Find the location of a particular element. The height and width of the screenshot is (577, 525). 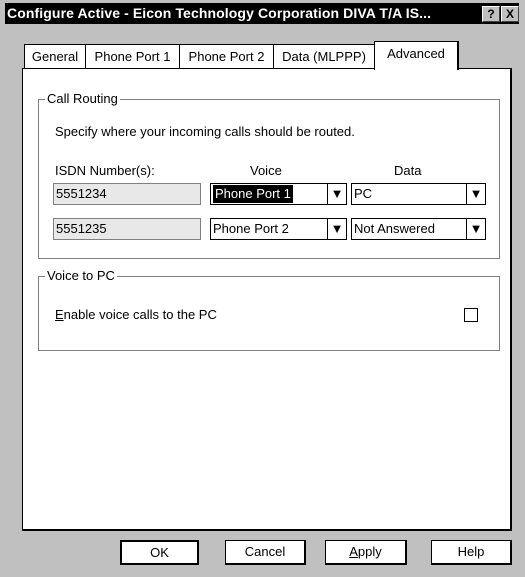

tab-phone-port-1: Phone Port 1 is located at coordinates (132, 56).